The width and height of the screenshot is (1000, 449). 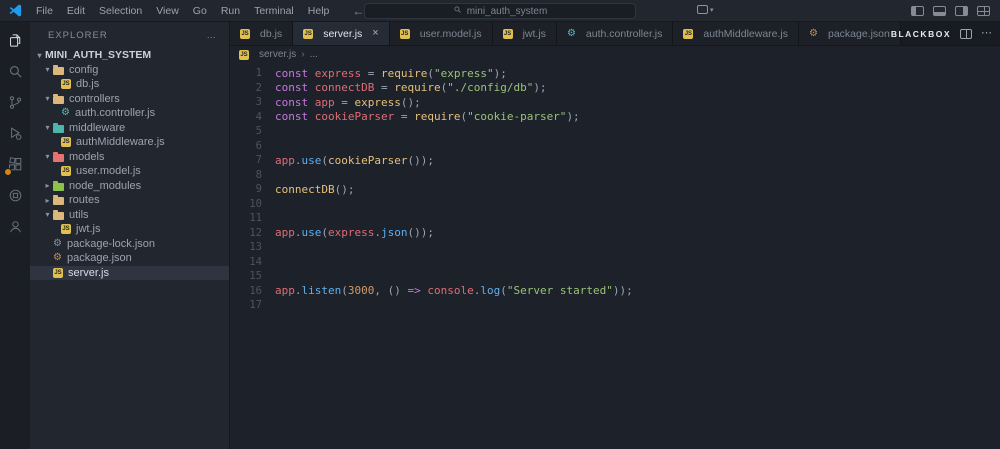 I want to click on tree-item-user-model-js: JS user.model.js, so click(x=129, y=171).